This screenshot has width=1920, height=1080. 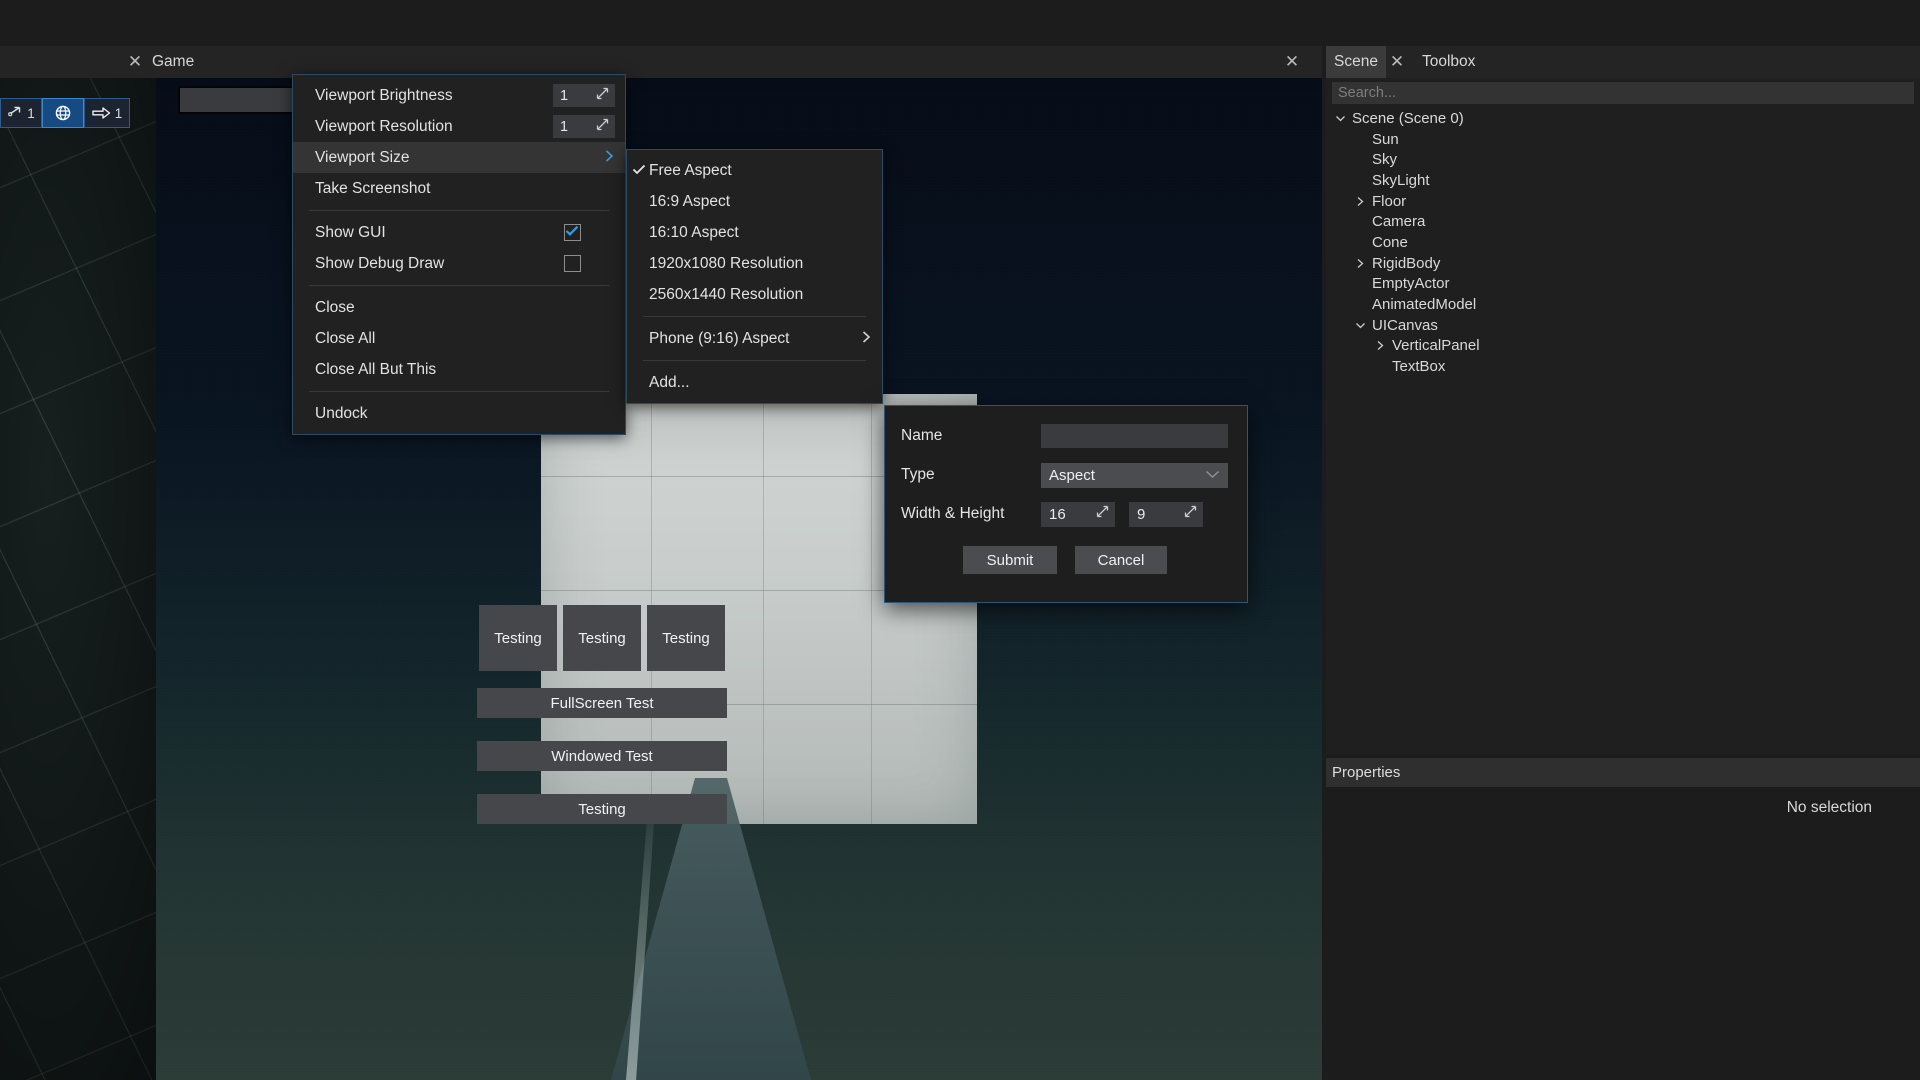 I want to click on submenu-2560x1440-resolution: 2560x1440 Resolution, so click(x=754, y=294).